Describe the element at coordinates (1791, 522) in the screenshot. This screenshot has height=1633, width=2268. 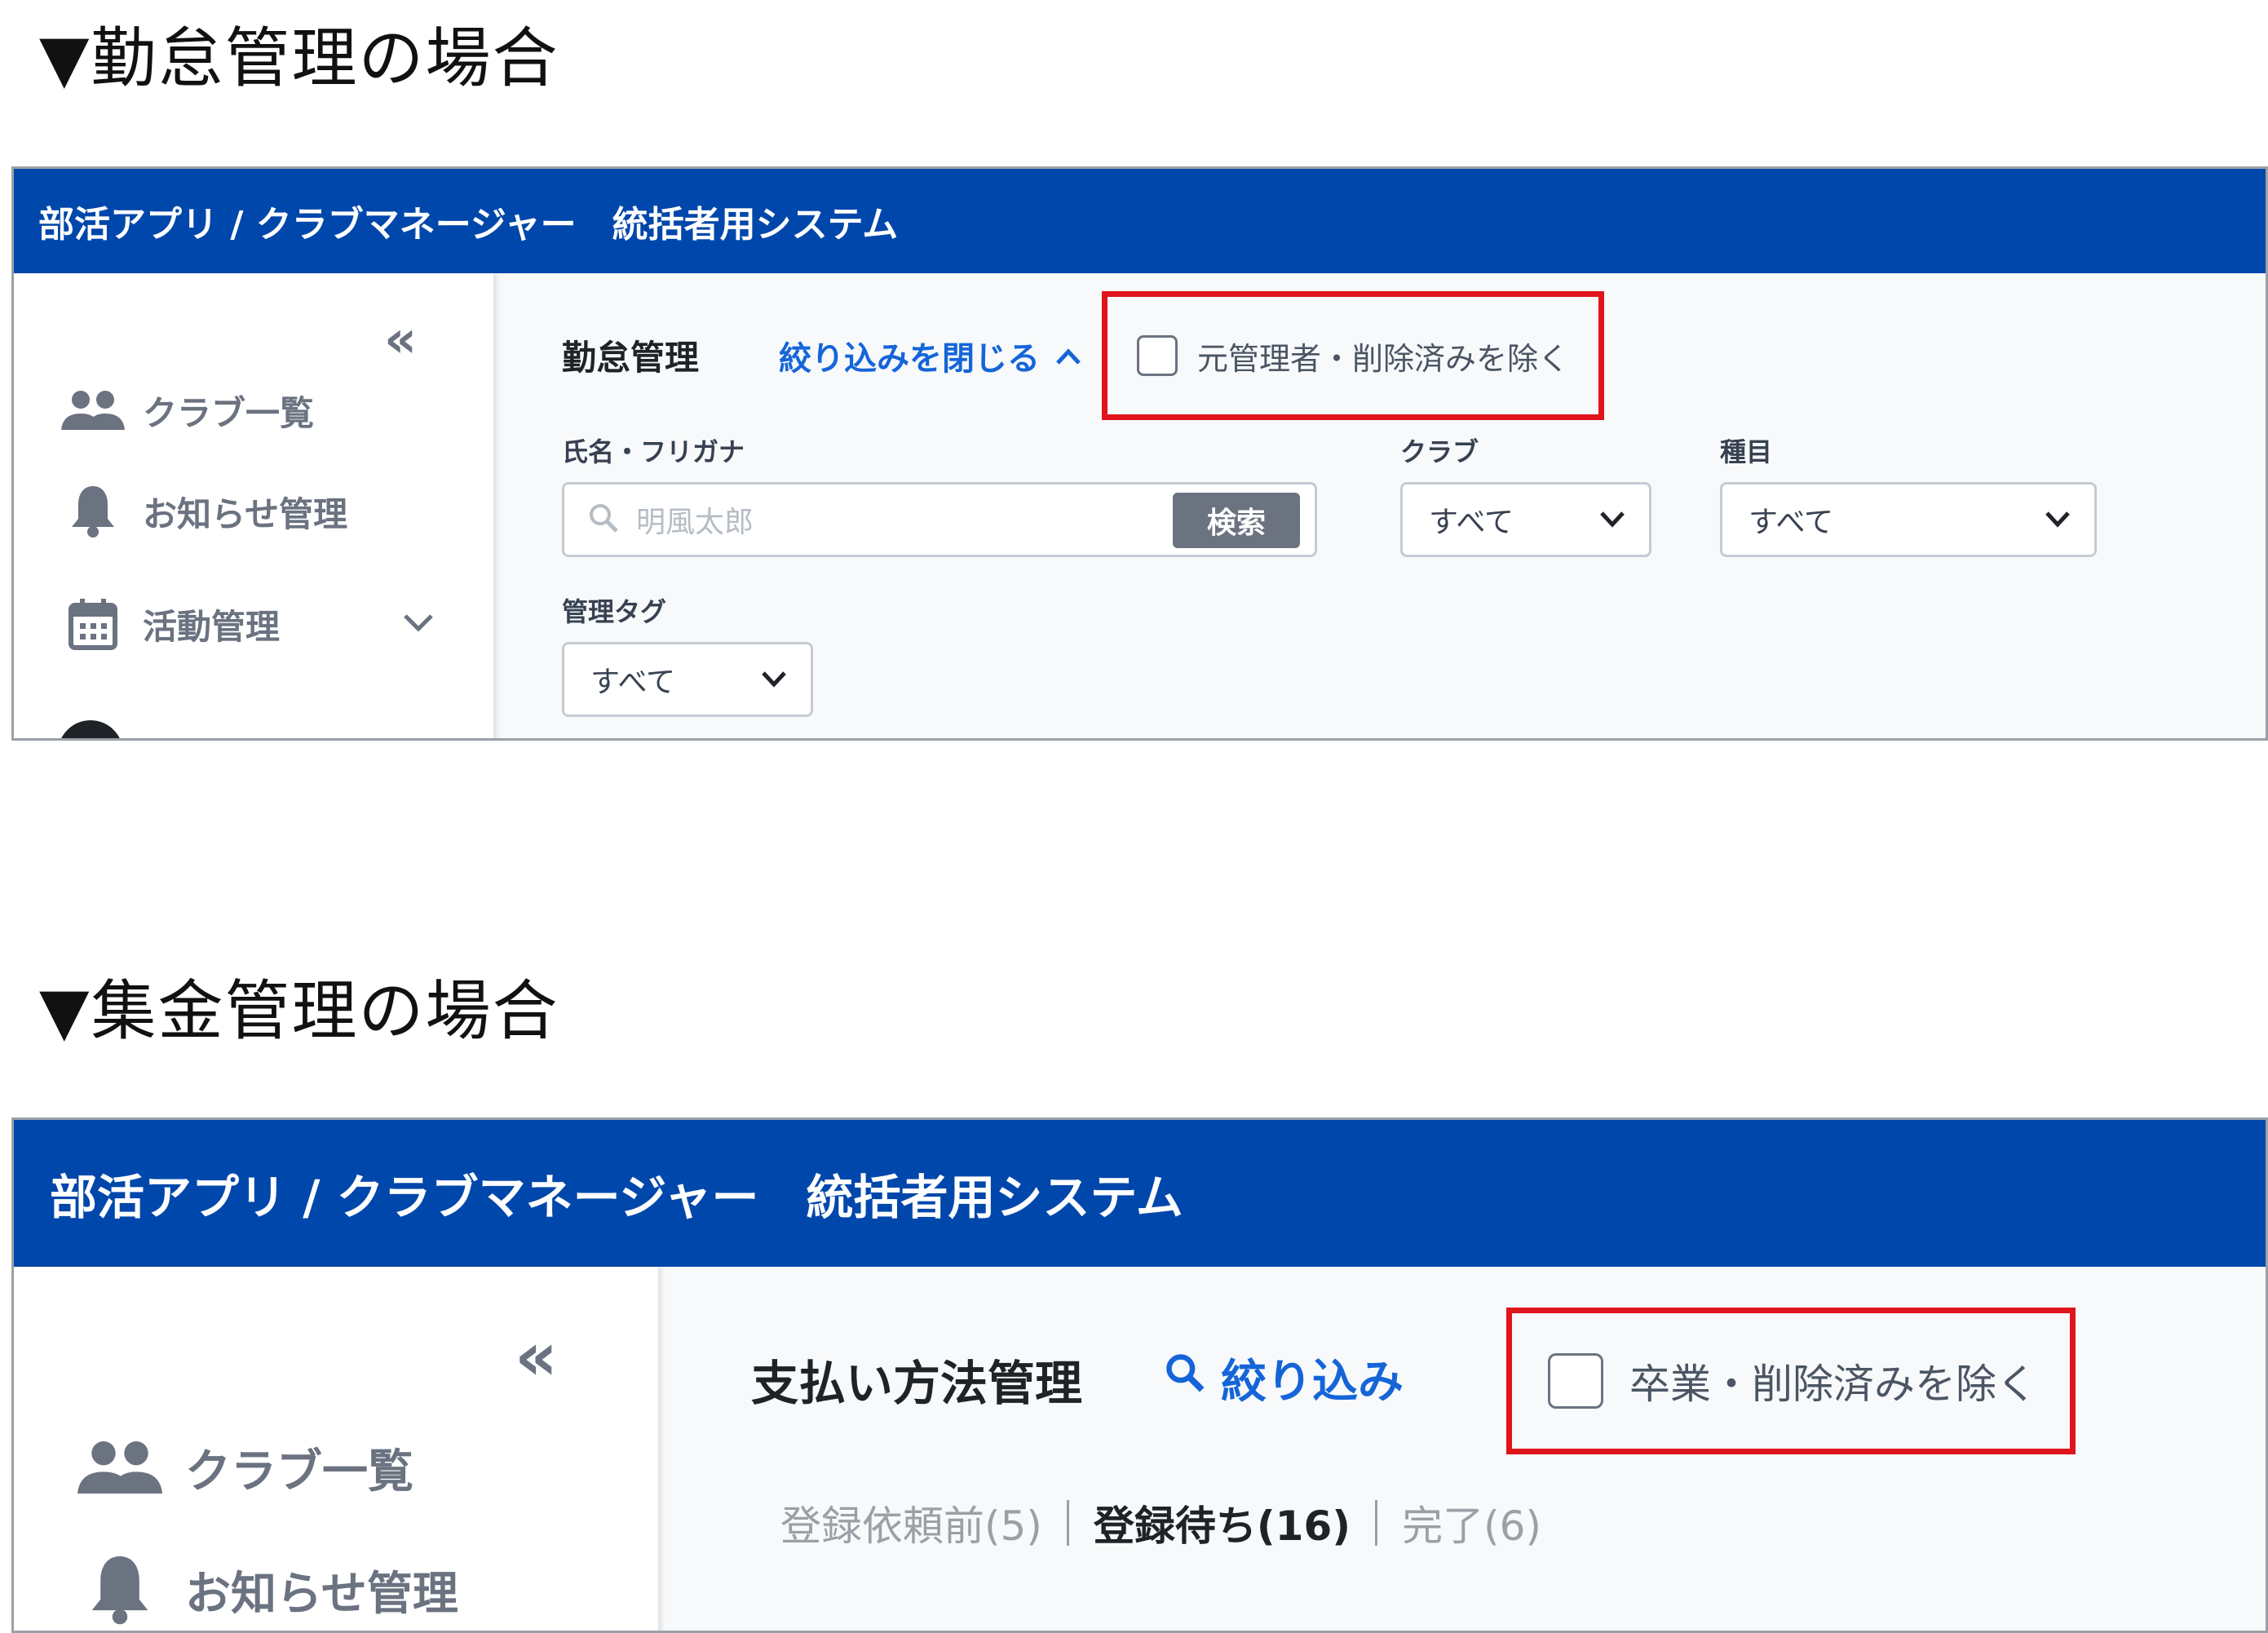
I see `event-select-value: すべて` at that location.